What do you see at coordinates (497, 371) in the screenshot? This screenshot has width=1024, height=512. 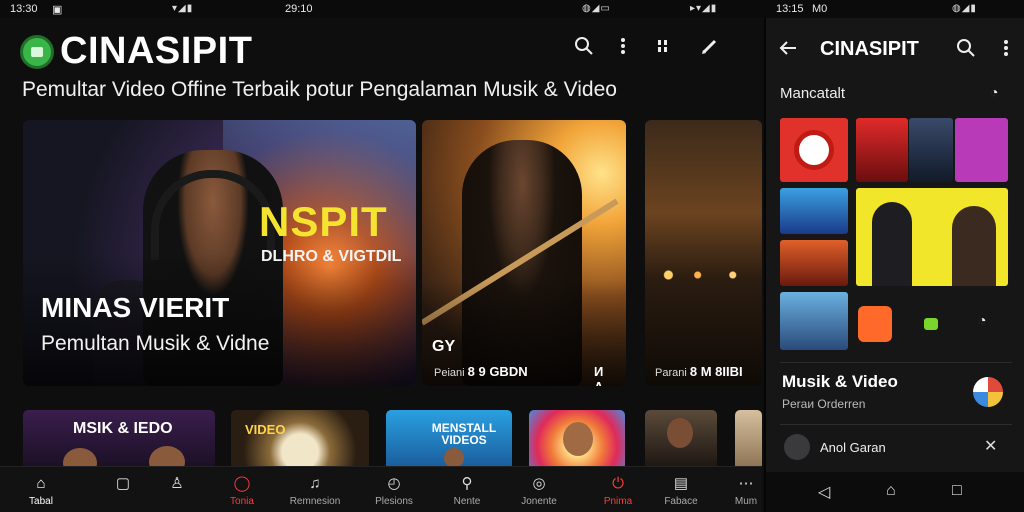 I see `card-footer-value: 8 9 GBDN` at bounding box center [497, 371].